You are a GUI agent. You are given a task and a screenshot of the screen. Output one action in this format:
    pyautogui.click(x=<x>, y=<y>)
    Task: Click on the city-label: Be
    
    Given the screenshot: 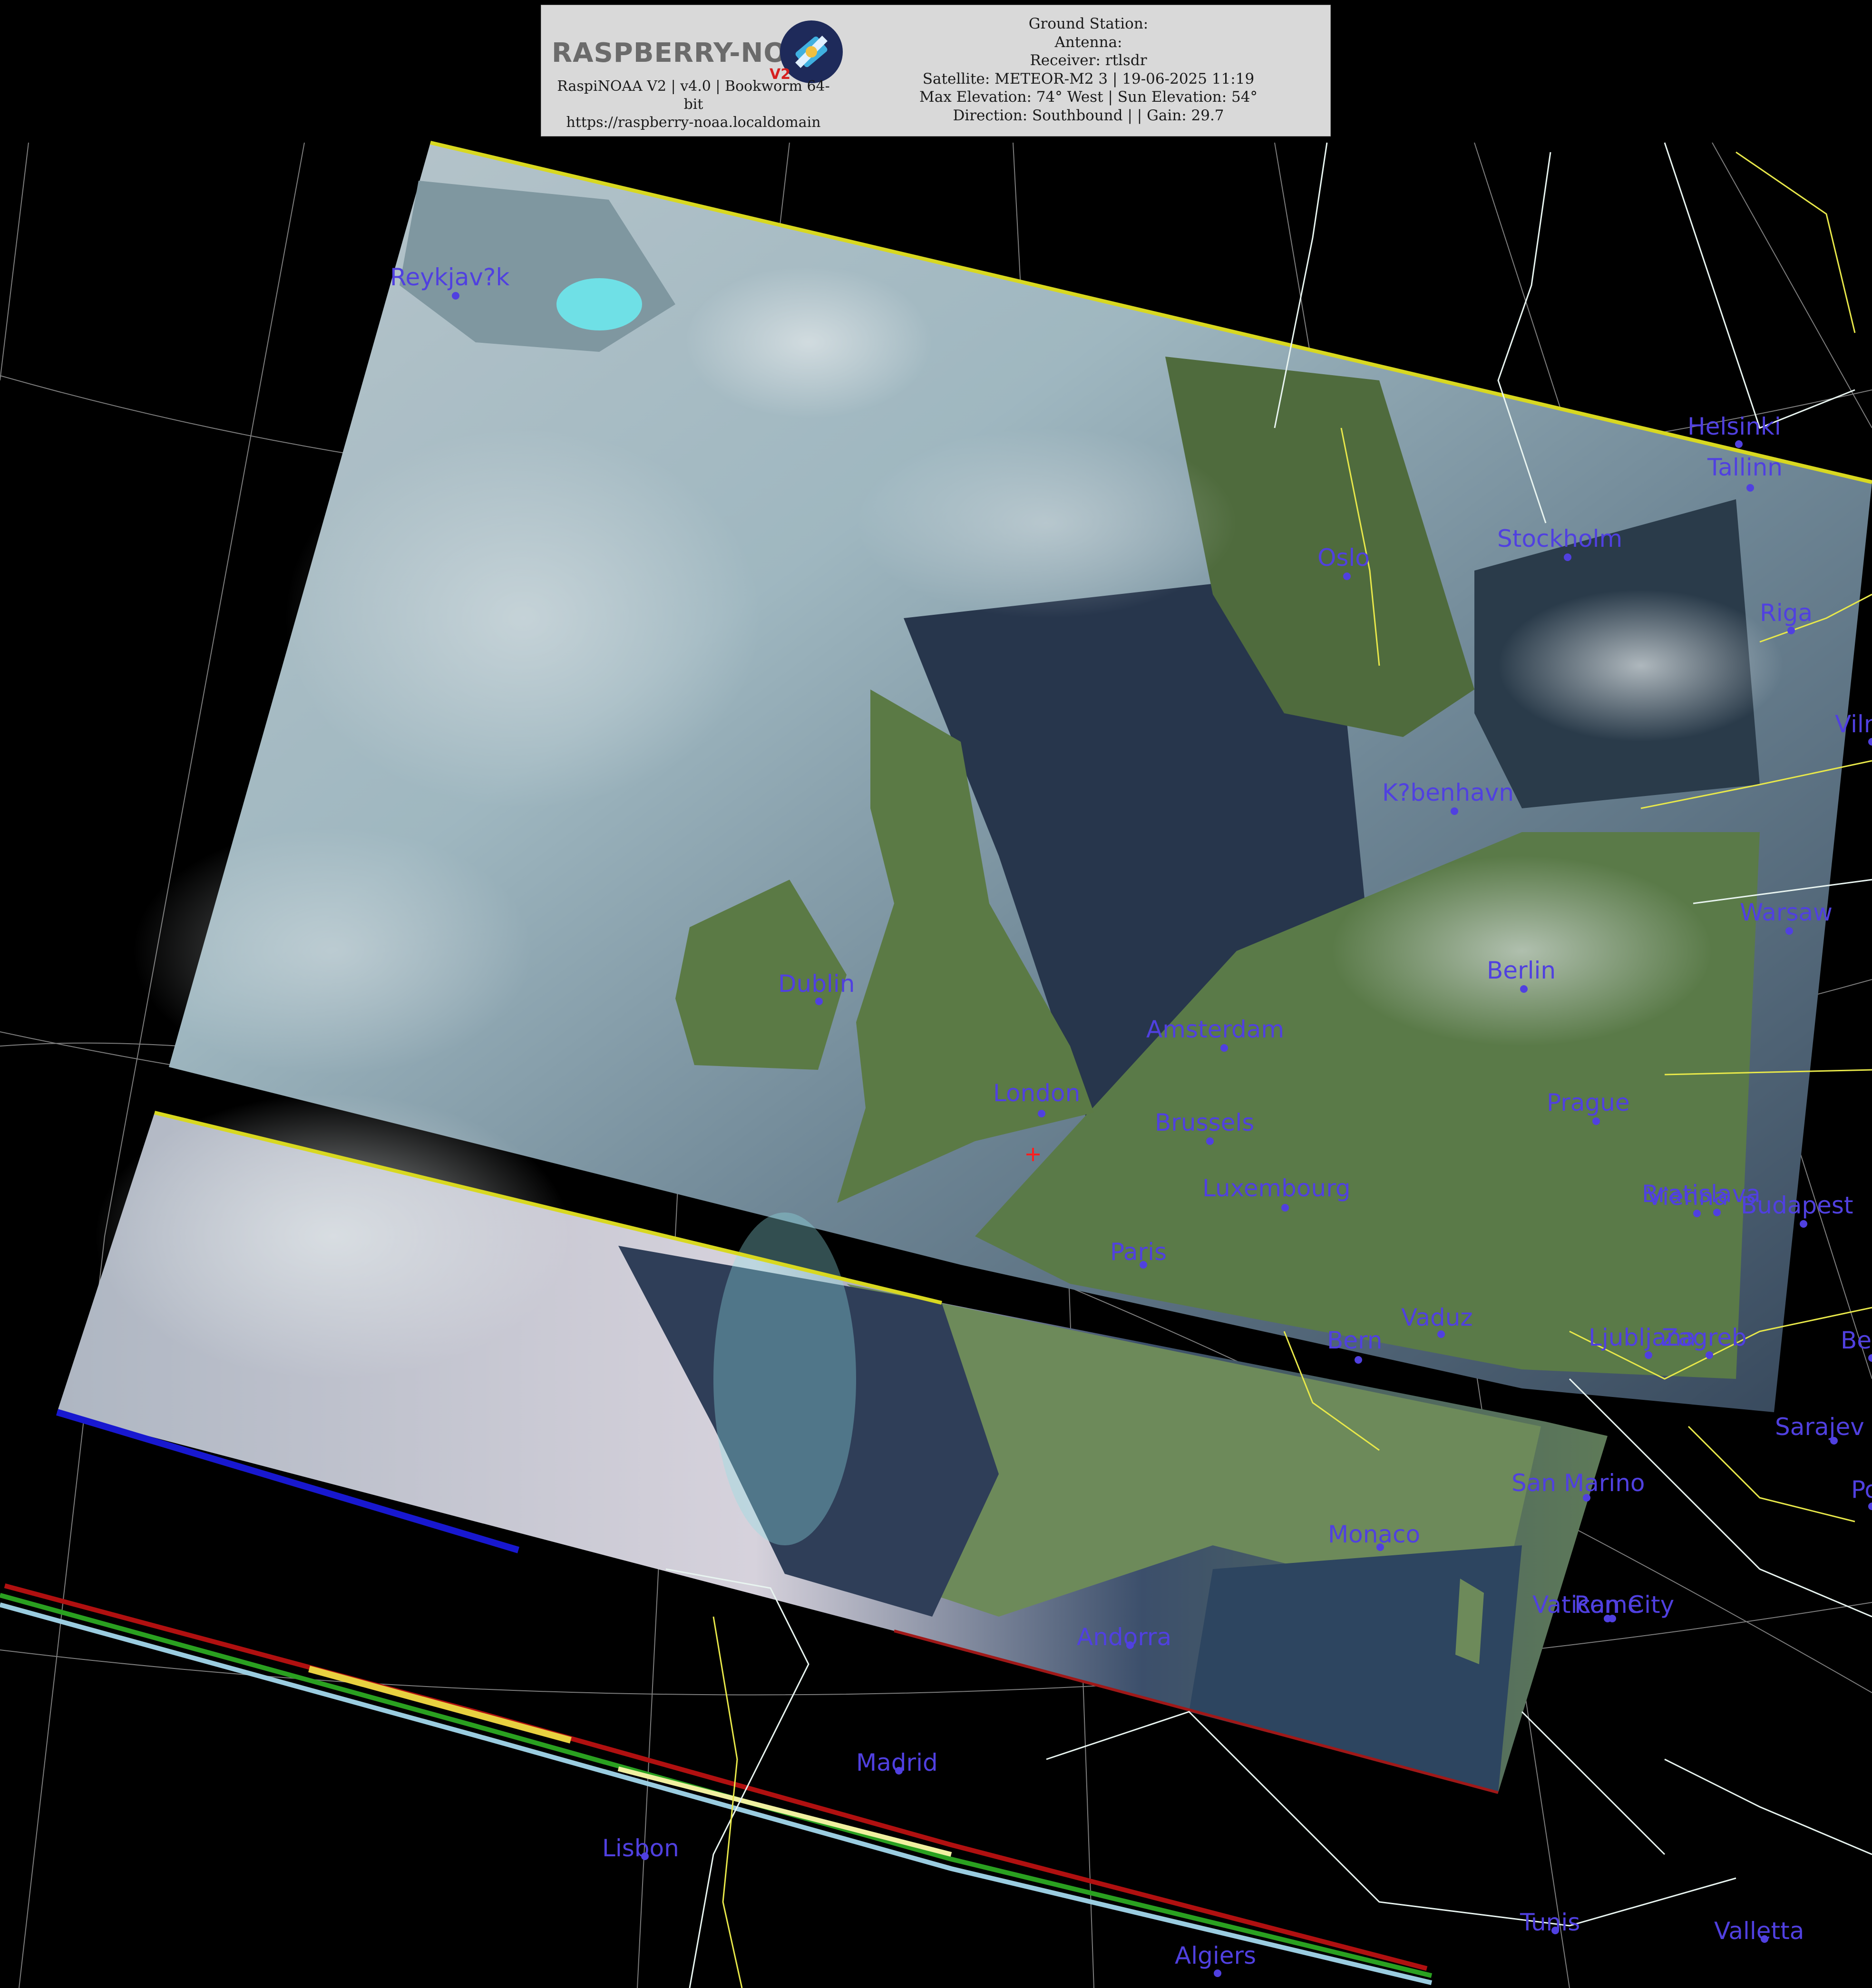 What is the action you would take?
    pyautogui.click(x=1856, y=1340)
    